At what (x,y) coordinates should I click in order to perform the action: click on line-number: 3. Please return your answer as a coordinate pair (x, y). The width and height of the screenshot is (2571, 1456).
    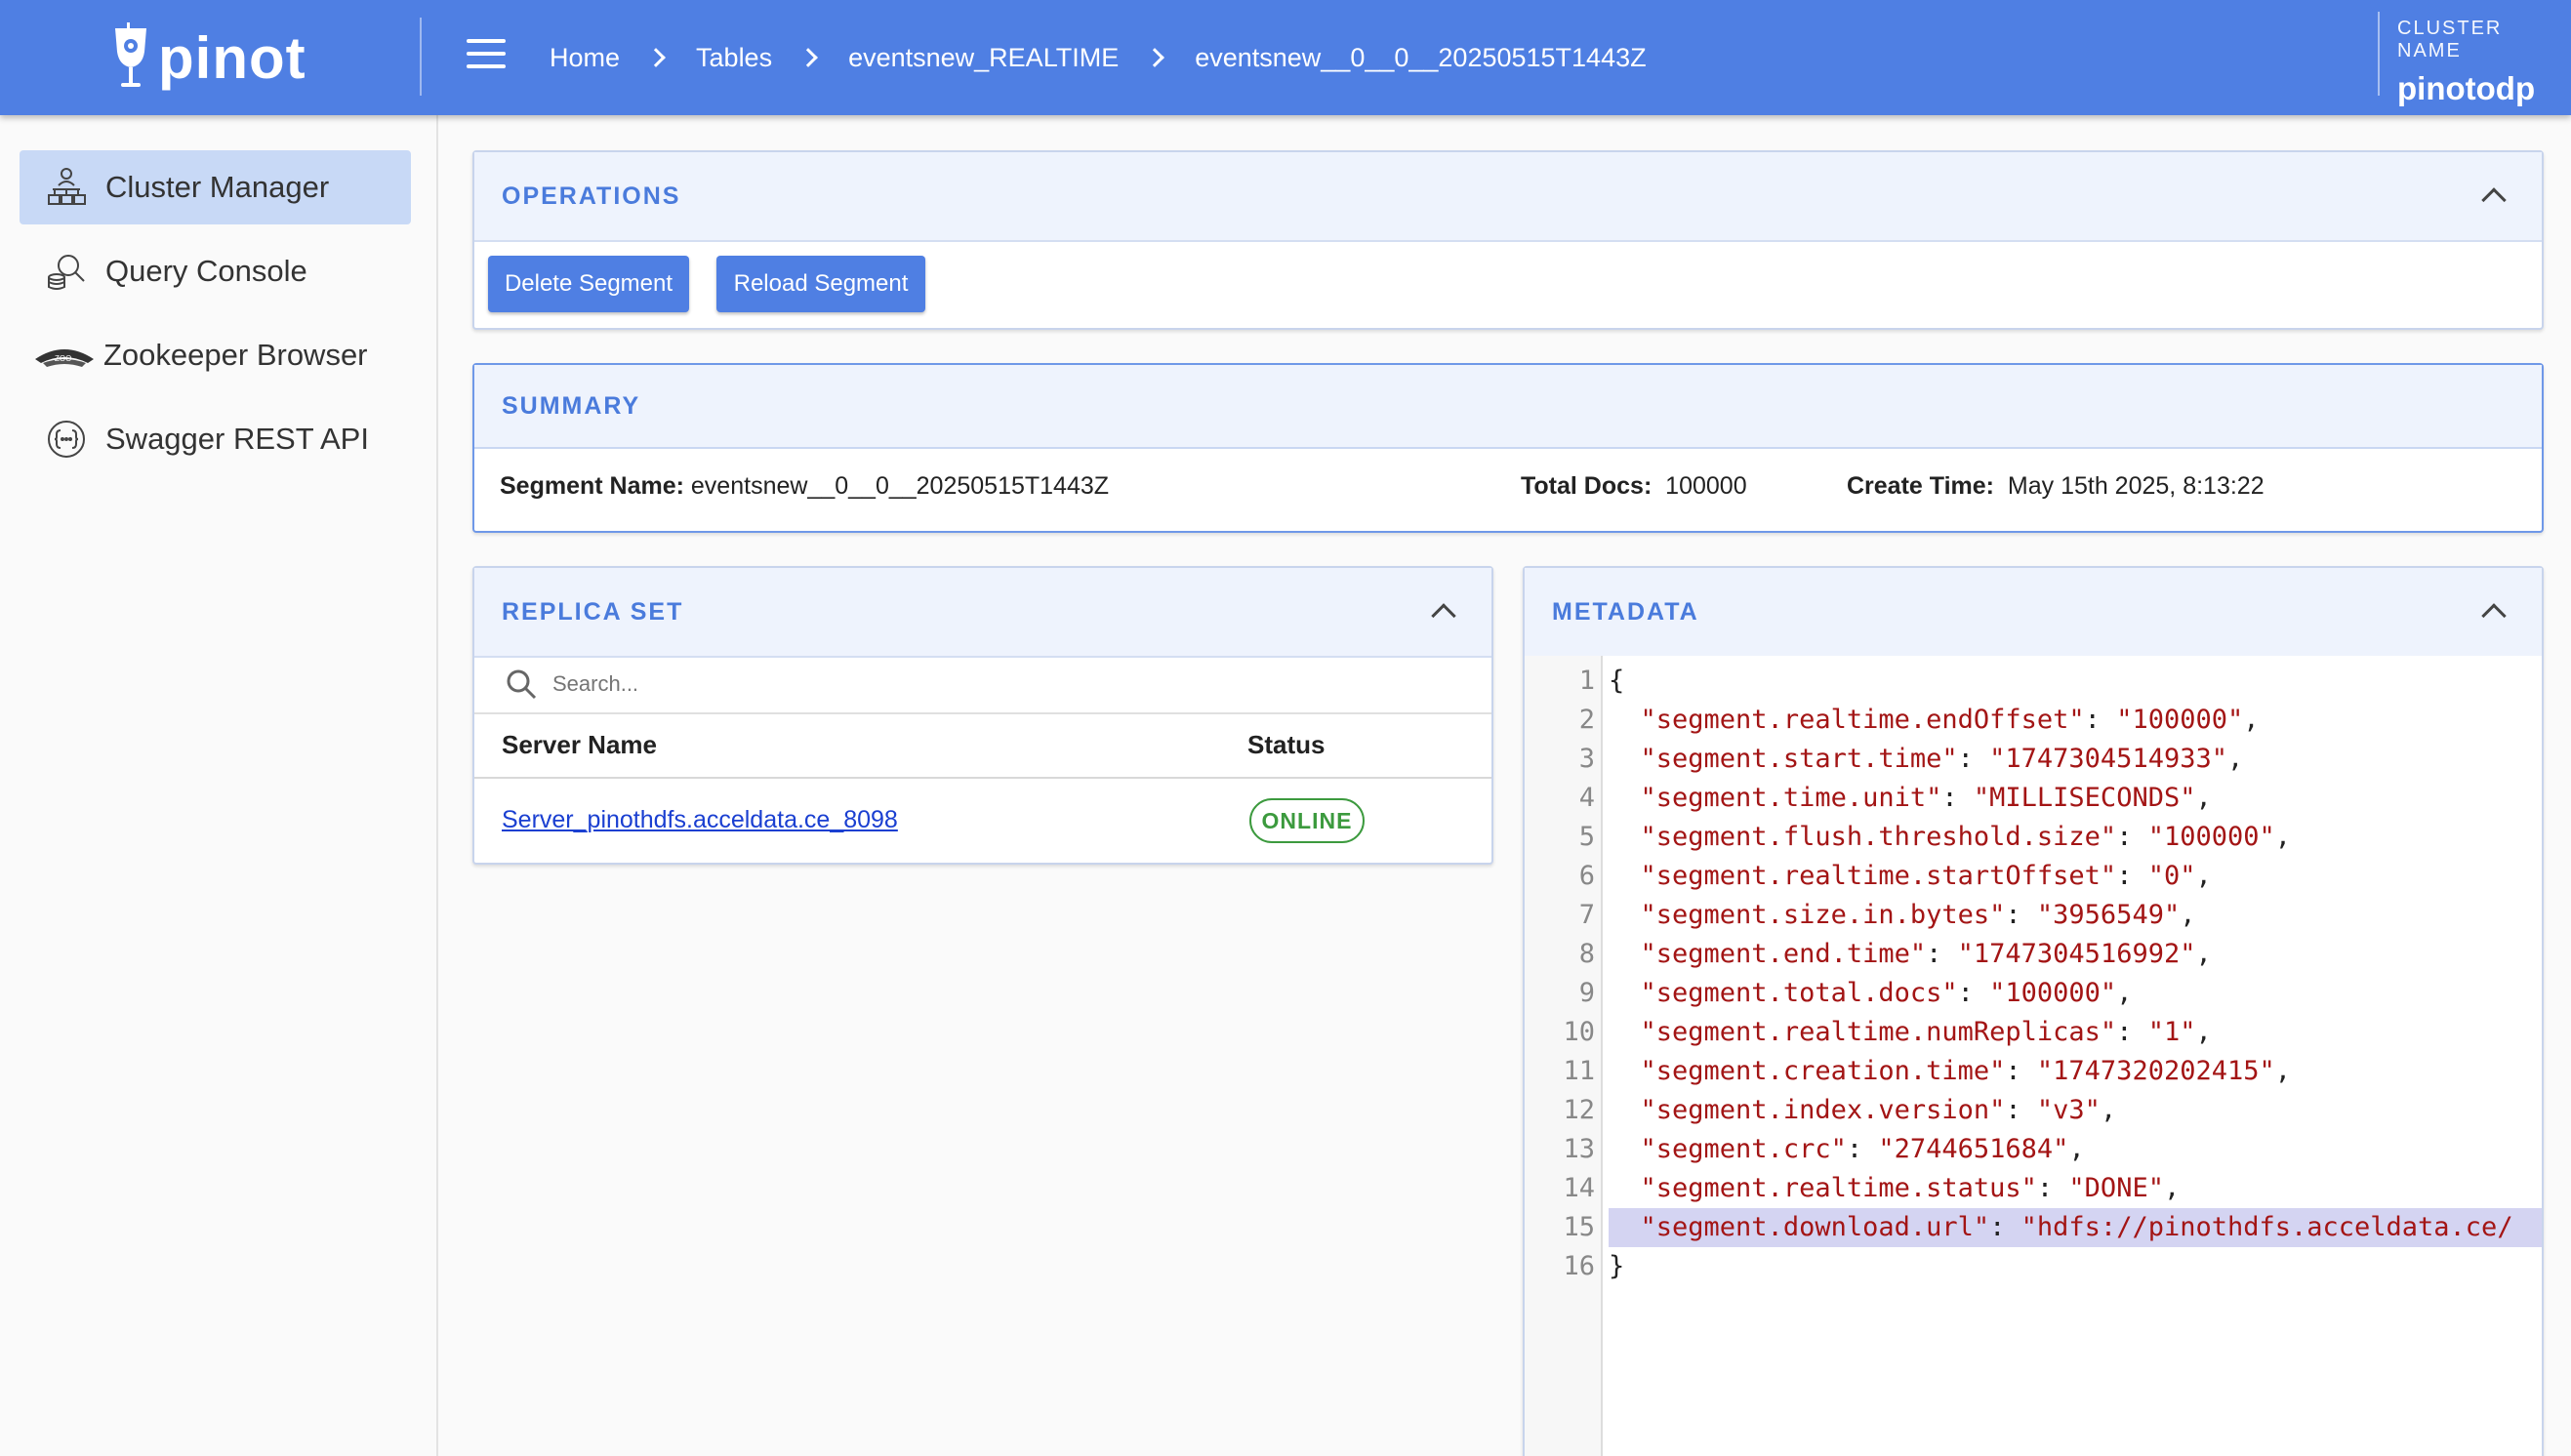
    Looking at the image, I should click on (1586, 759).